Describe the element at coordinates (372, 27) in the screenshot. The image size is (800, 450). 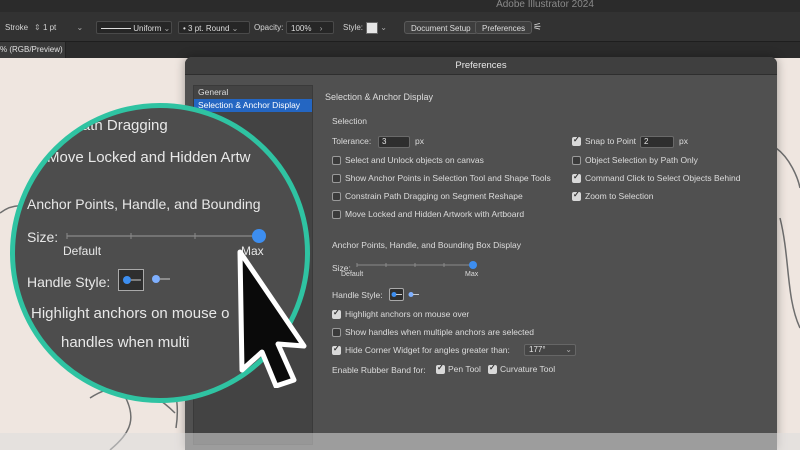
I see `style-swatch` at that location.